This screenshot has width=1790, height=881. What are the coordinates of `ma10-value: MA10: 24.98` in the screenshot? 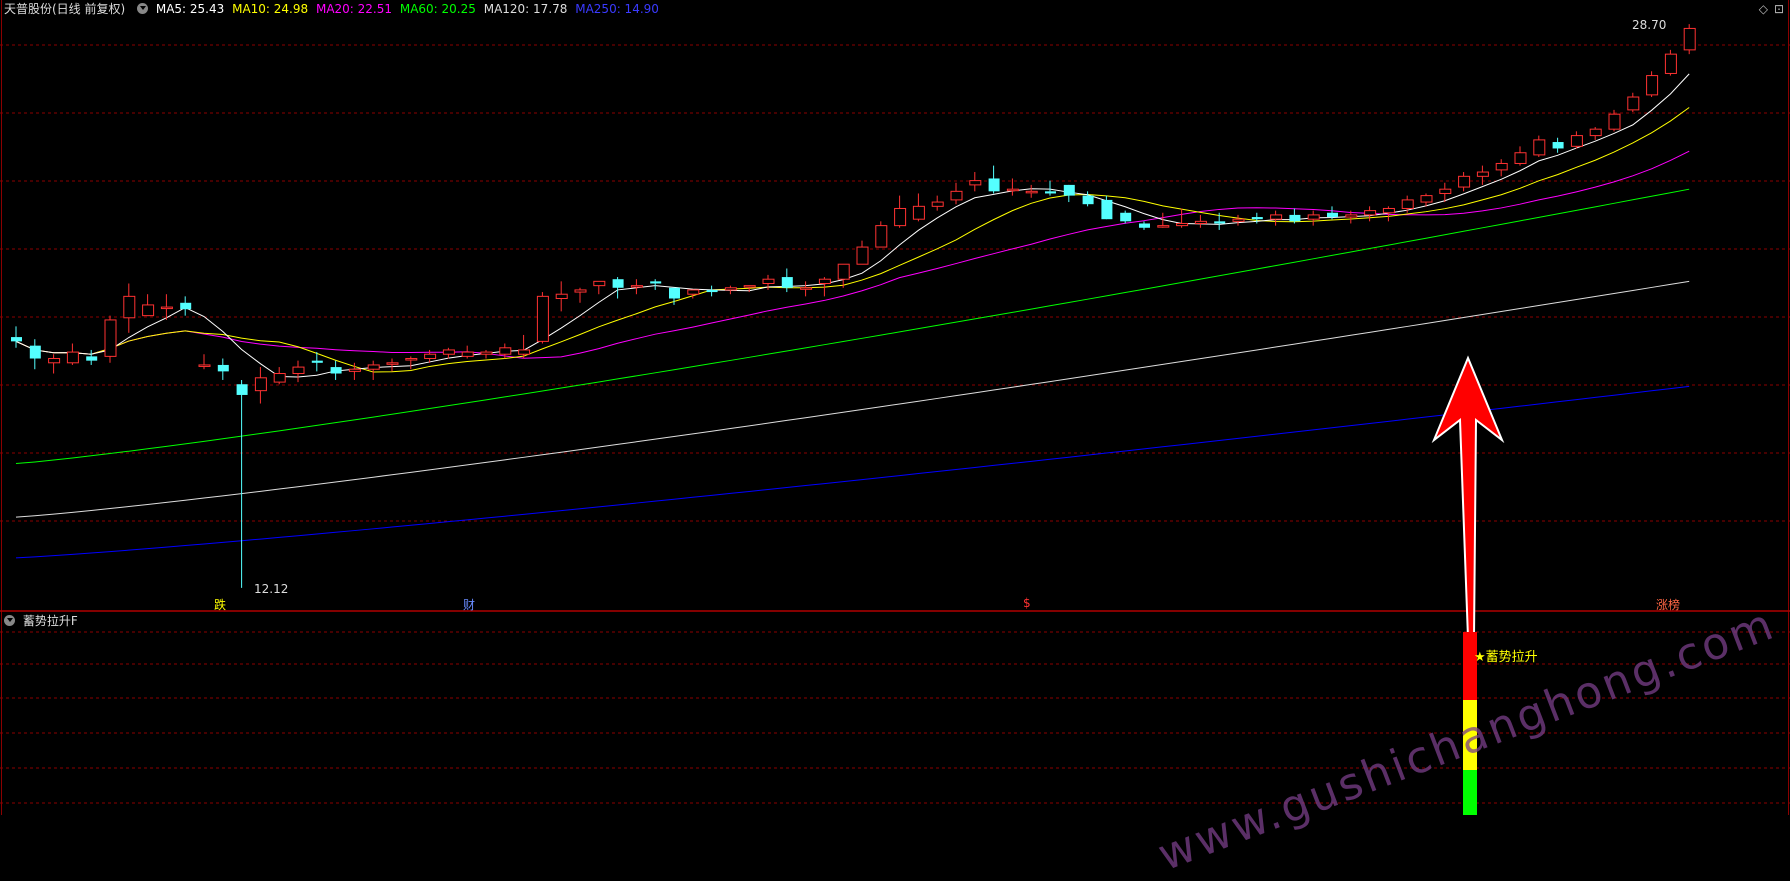 It's located at (270, 9).